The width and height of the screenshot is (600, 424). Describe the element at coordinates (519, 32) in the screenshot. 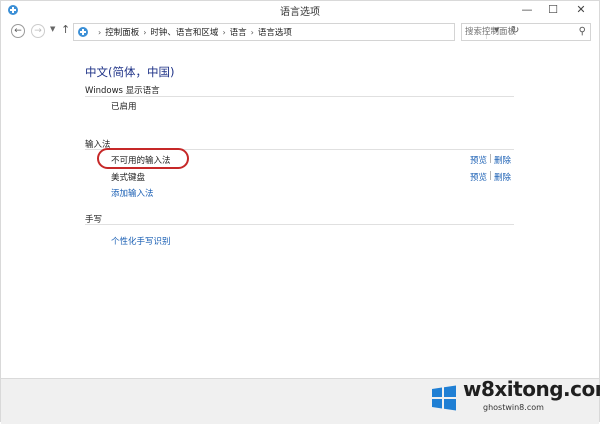

I see `search-input` at that location.